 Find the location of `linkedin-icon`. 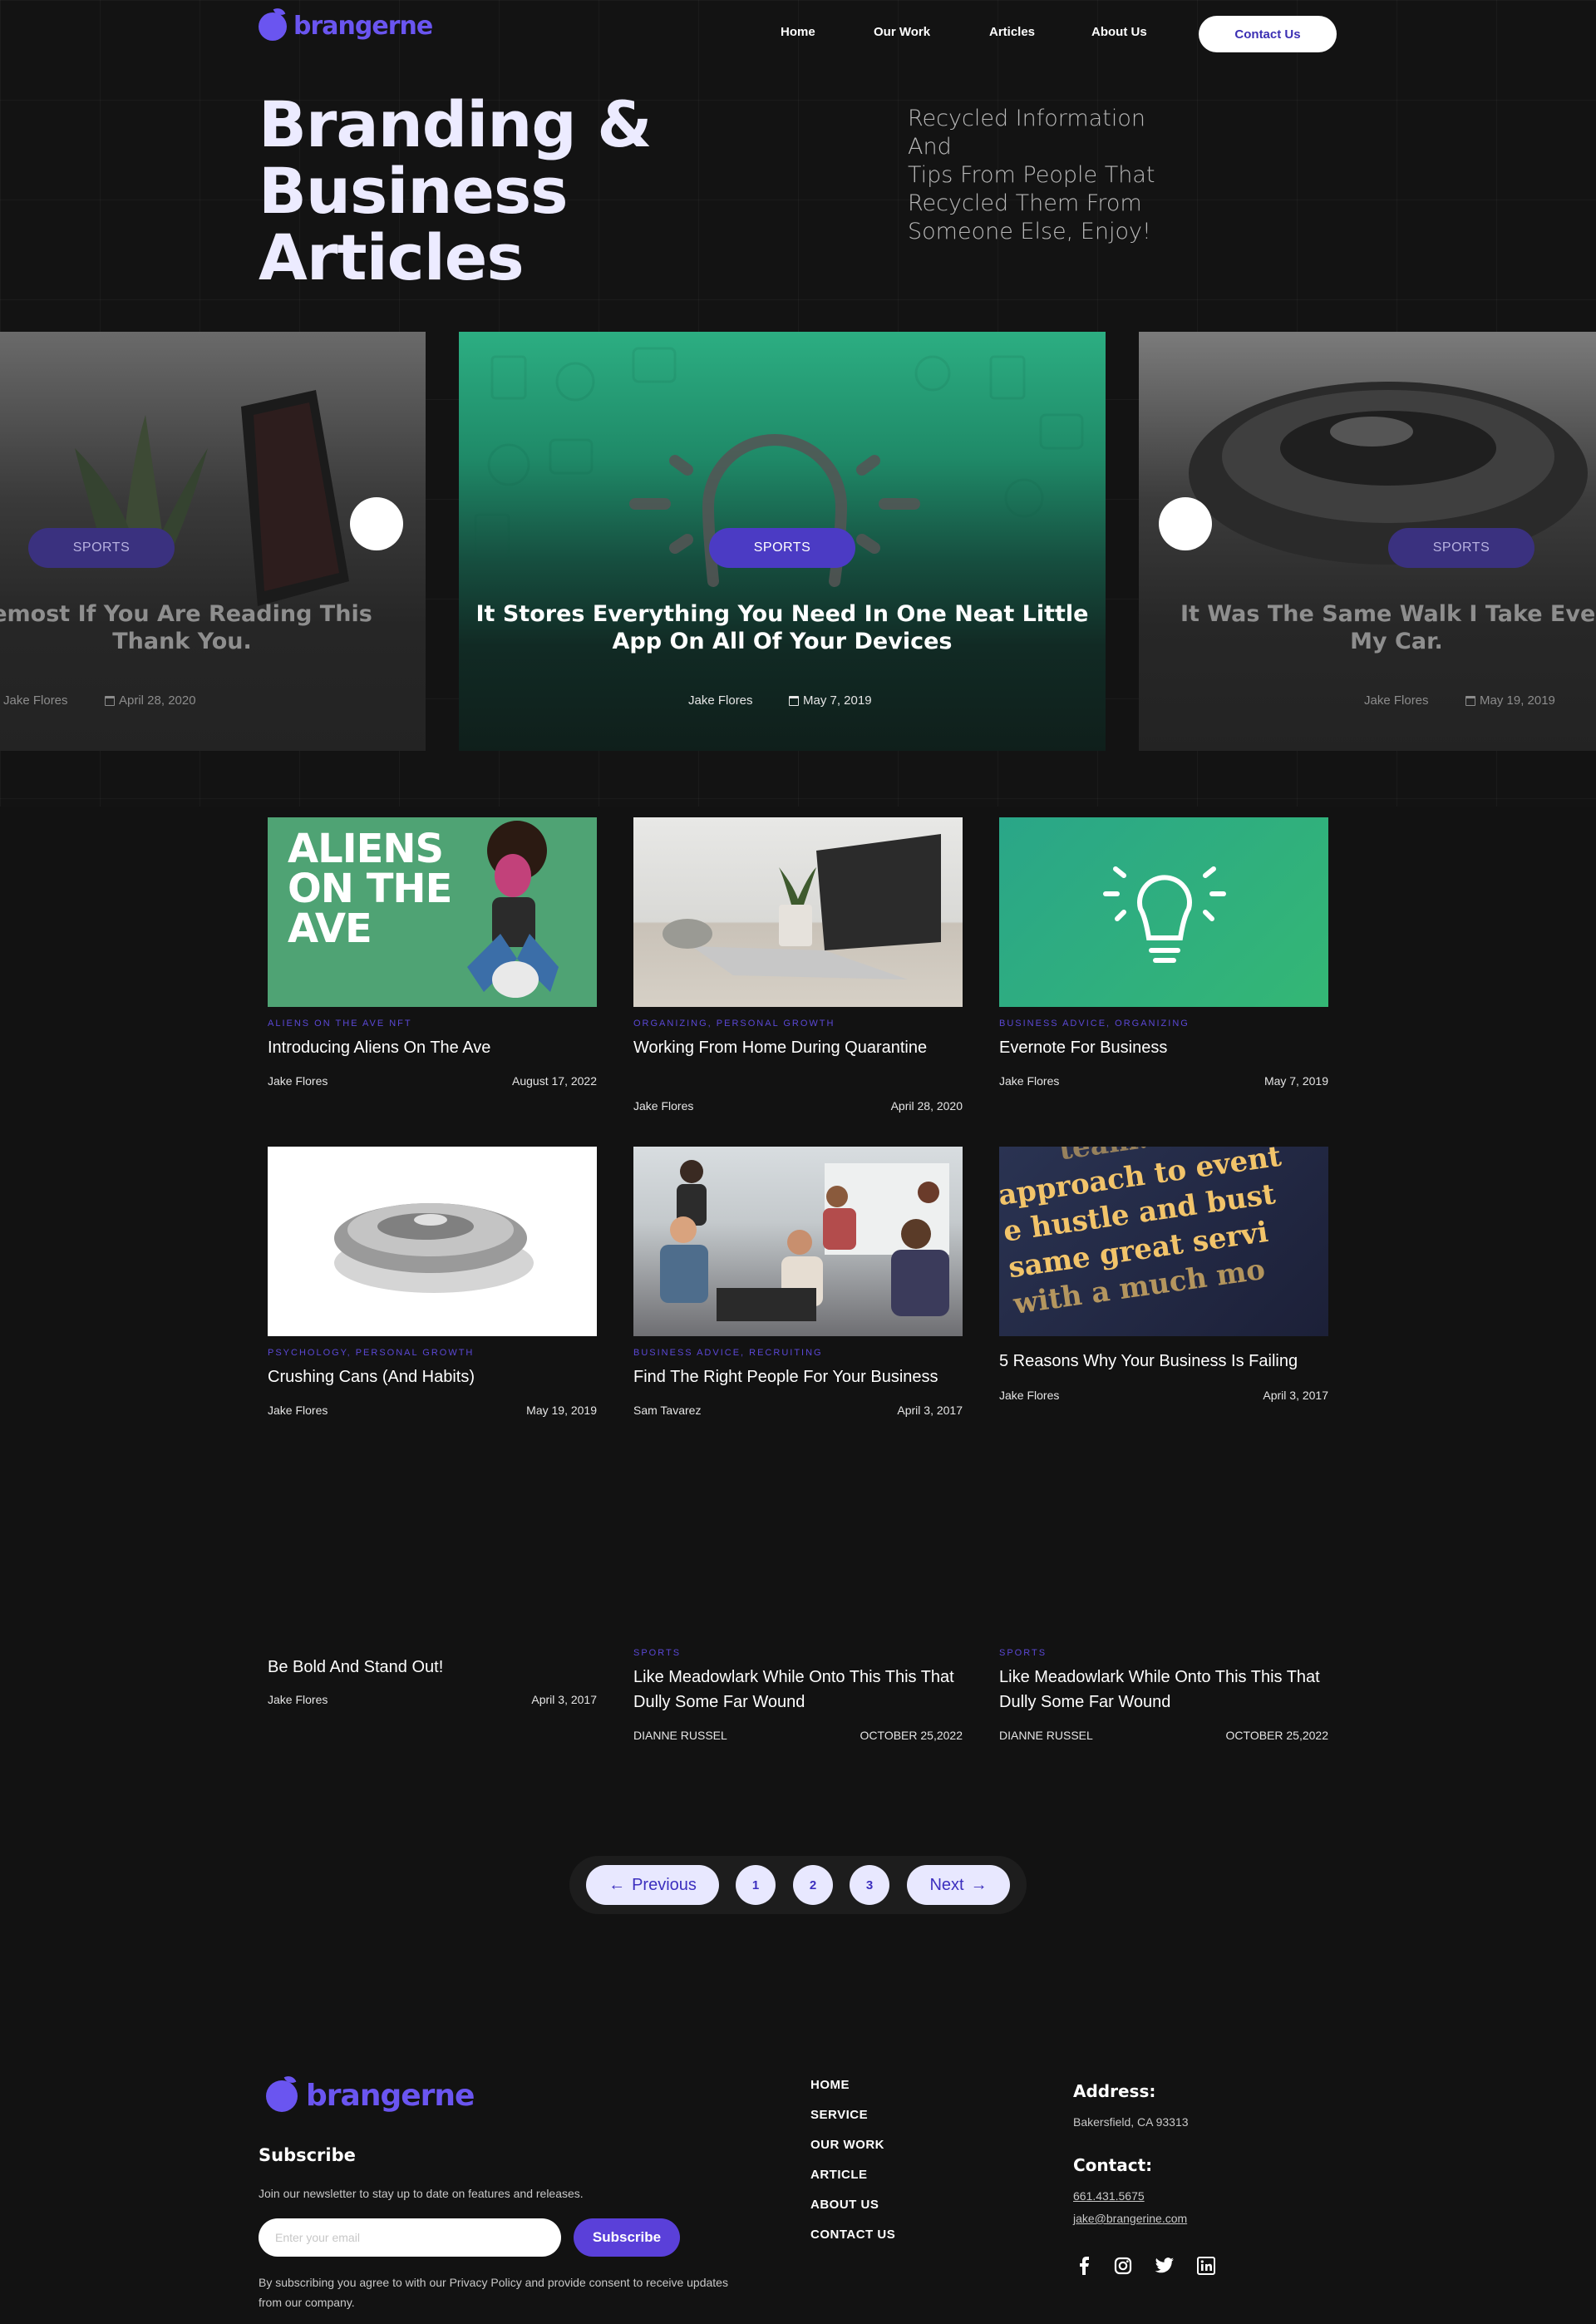

linkedin-icon is located at coordinates (1206, 2266).